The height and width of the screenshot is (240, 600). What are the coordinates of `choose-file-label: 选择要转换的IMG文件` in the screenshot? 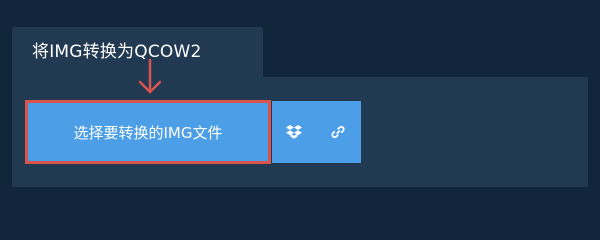 It's located at (148, 132).